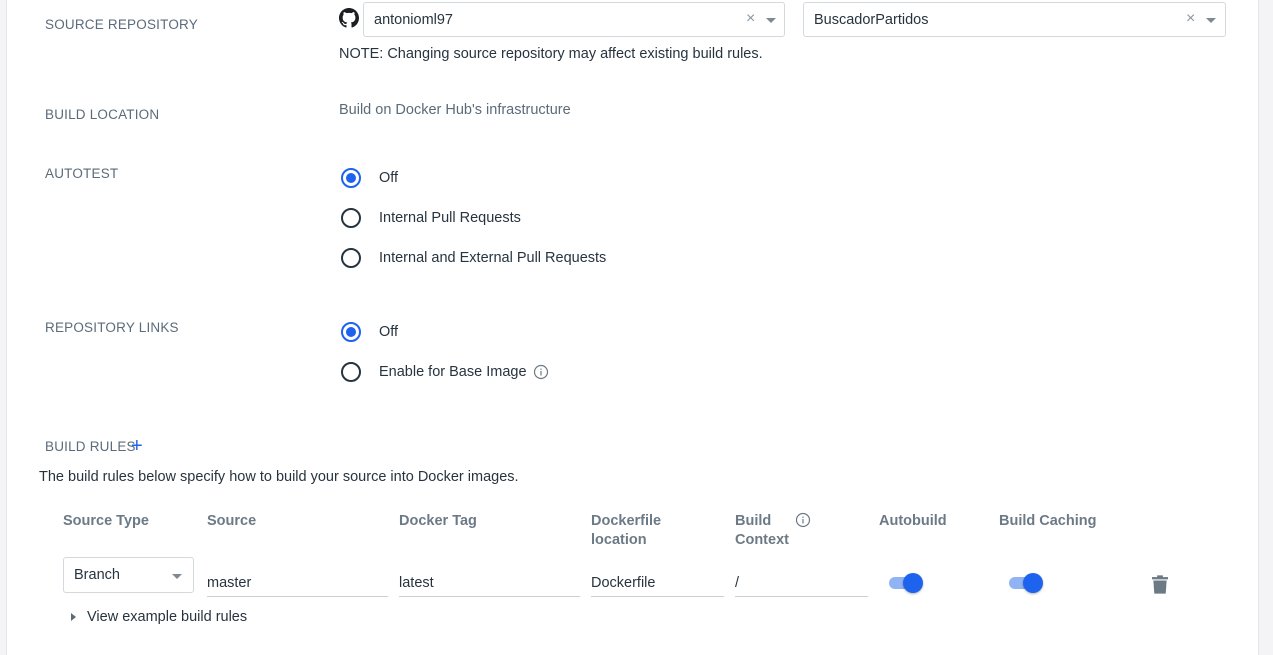 The image size is (1273, 655). I want to click on view-example-build-rules-link: View example build rules, so click(159, 617).